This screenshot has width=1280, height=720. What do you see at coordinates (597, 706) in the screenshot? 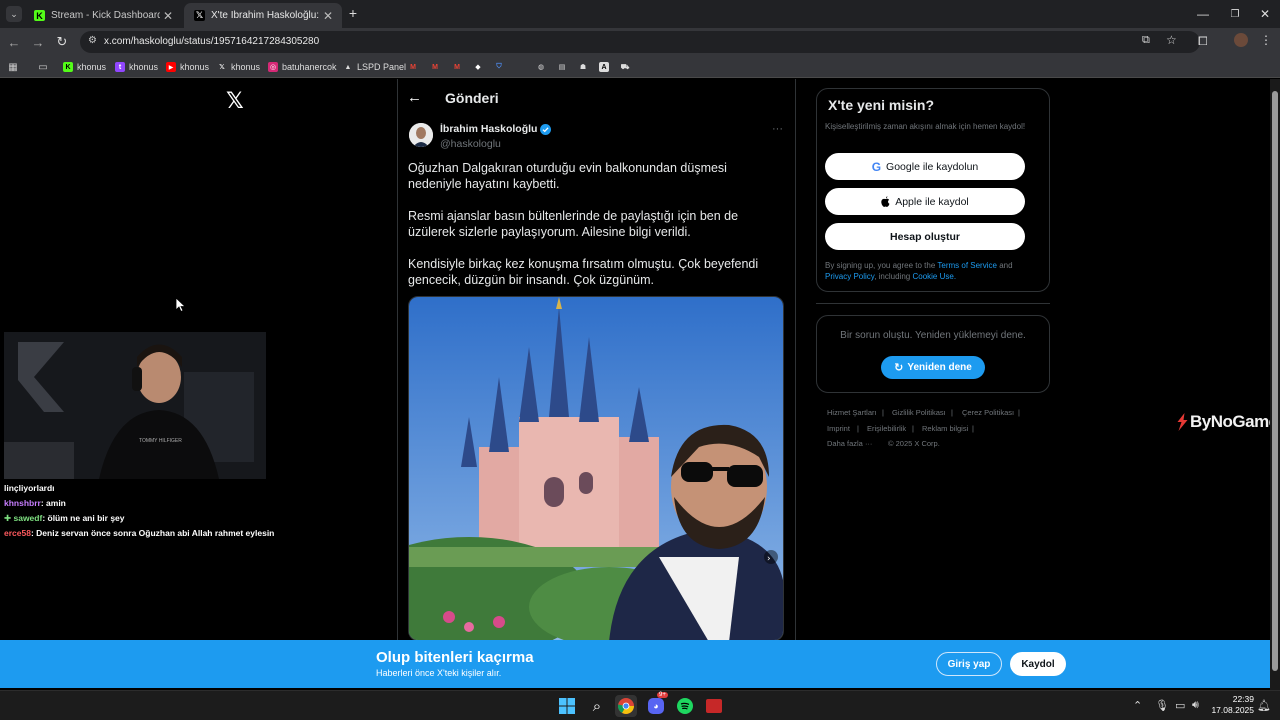
I see `search-icon: ⌕` at bounding box center [597, 706].